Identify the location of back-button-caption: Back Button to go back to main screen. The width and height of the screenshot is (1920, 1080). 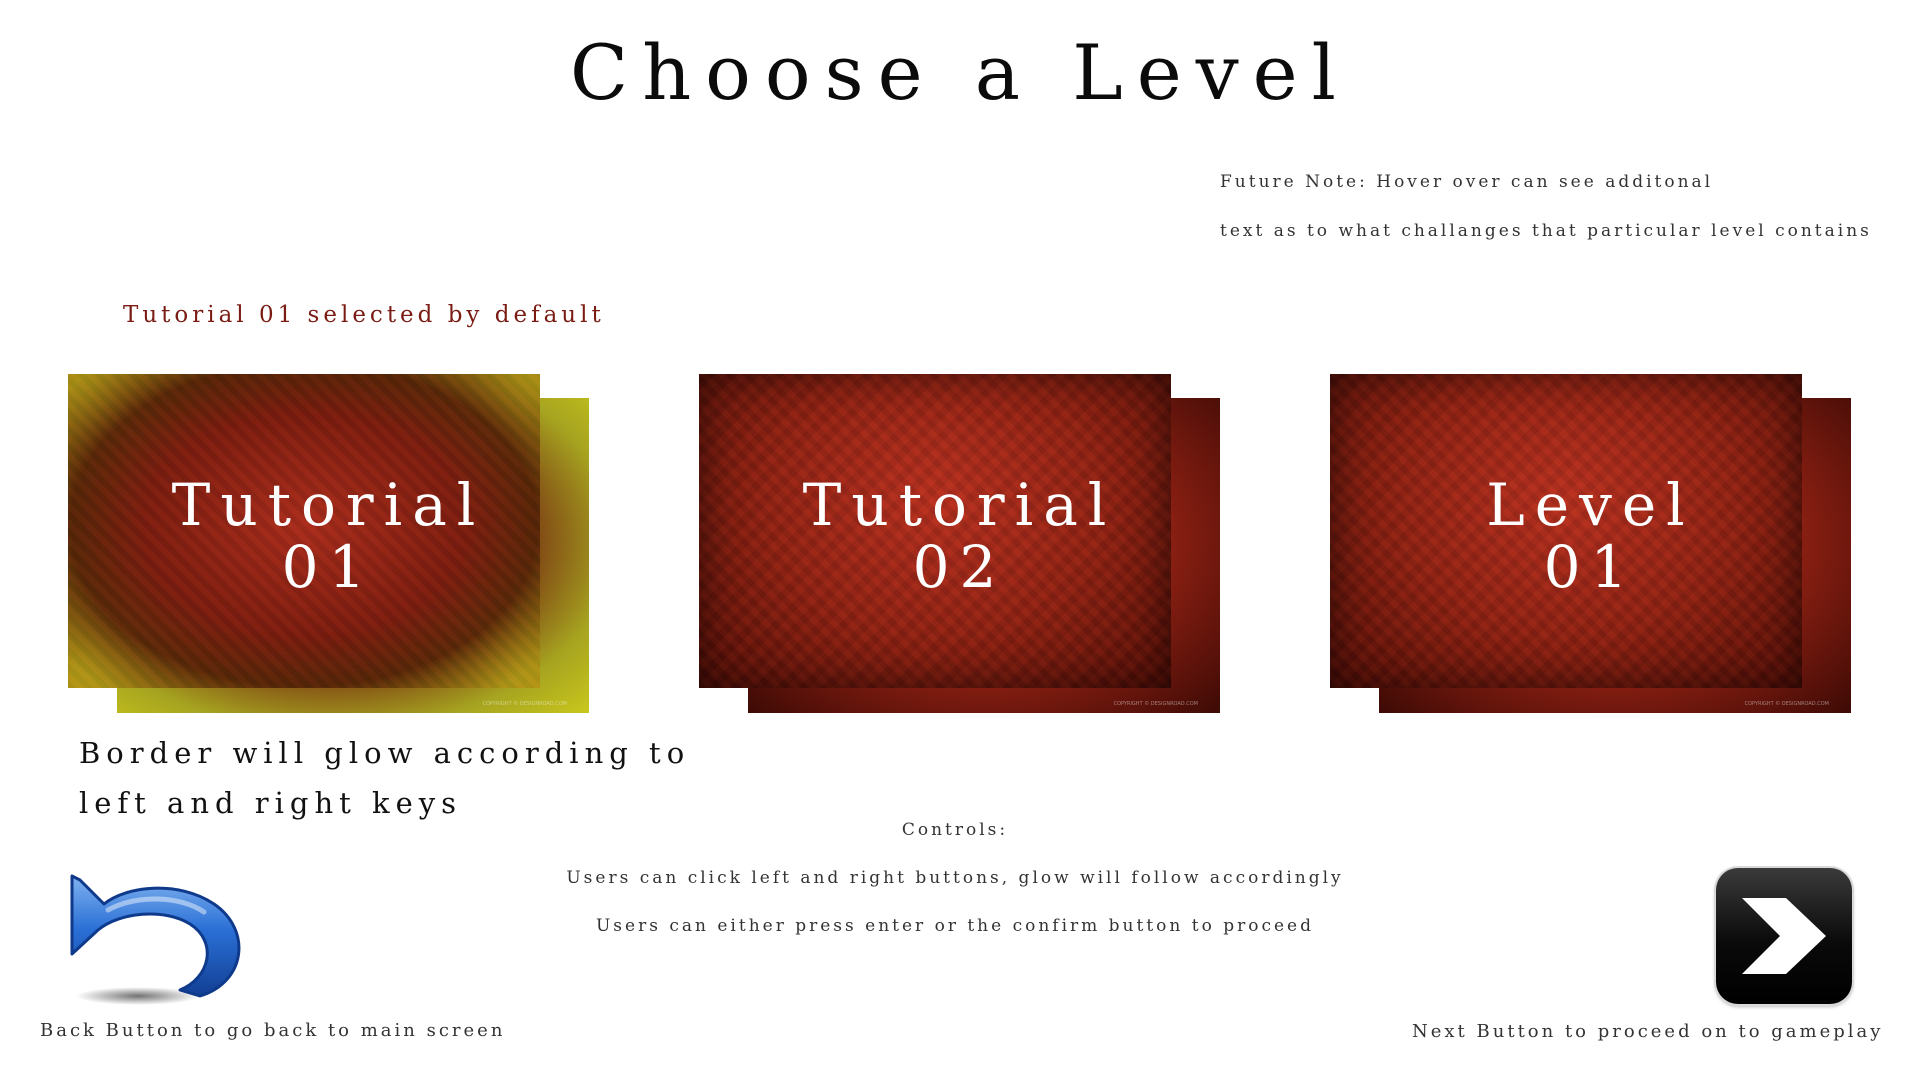
(273, 1030).